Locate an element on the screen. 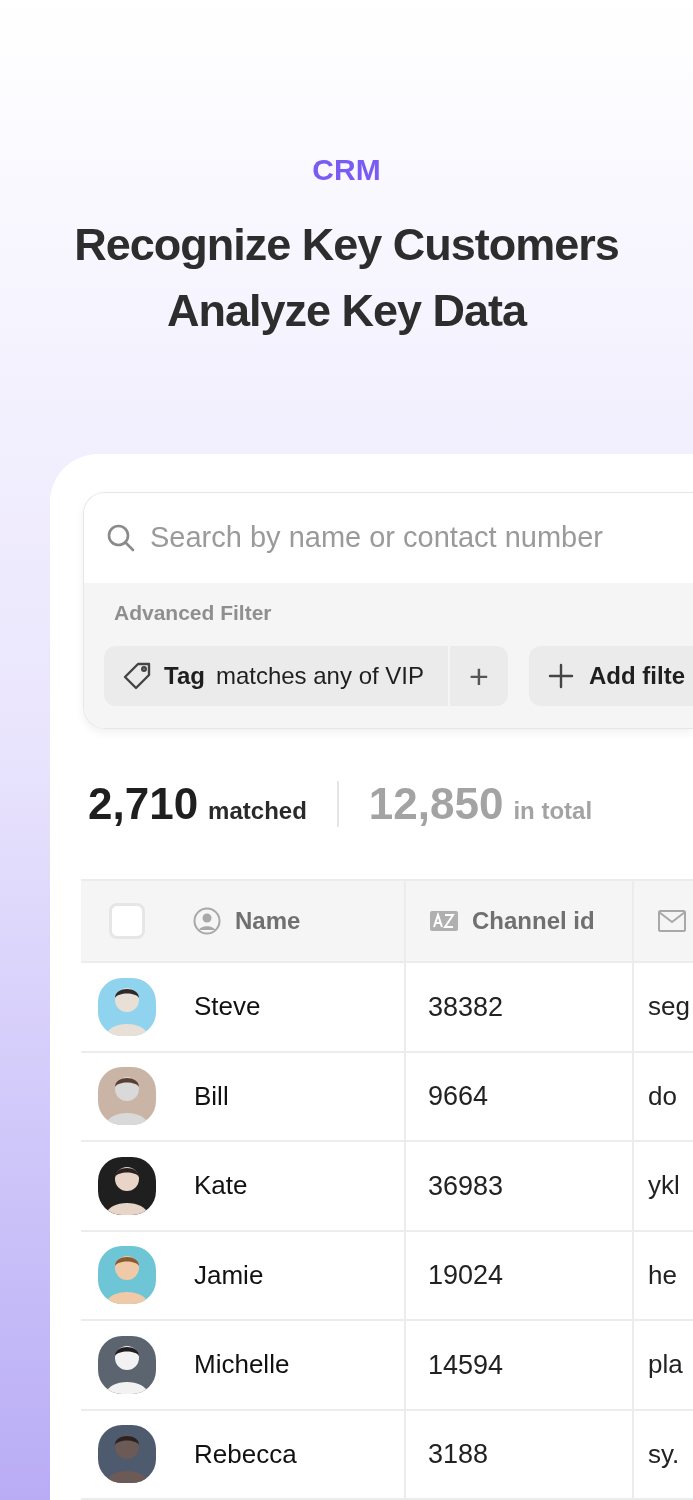 Image resolution: width=693 pixels, height=1500 pixels. name-cell-text: Rebecca is located at coordinates (245, 1454).